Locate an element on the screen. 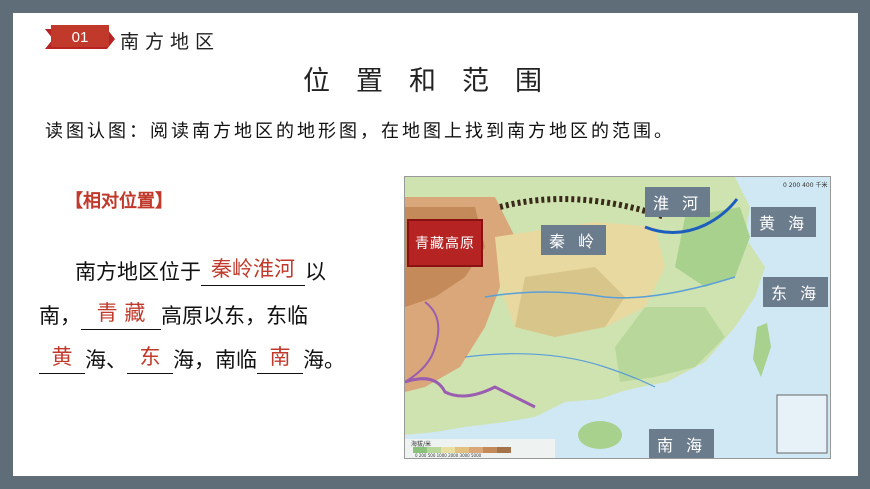 The height and width of the screenshot is (489, 870). answer-dong: 东 is located at coordinates (150, 357).